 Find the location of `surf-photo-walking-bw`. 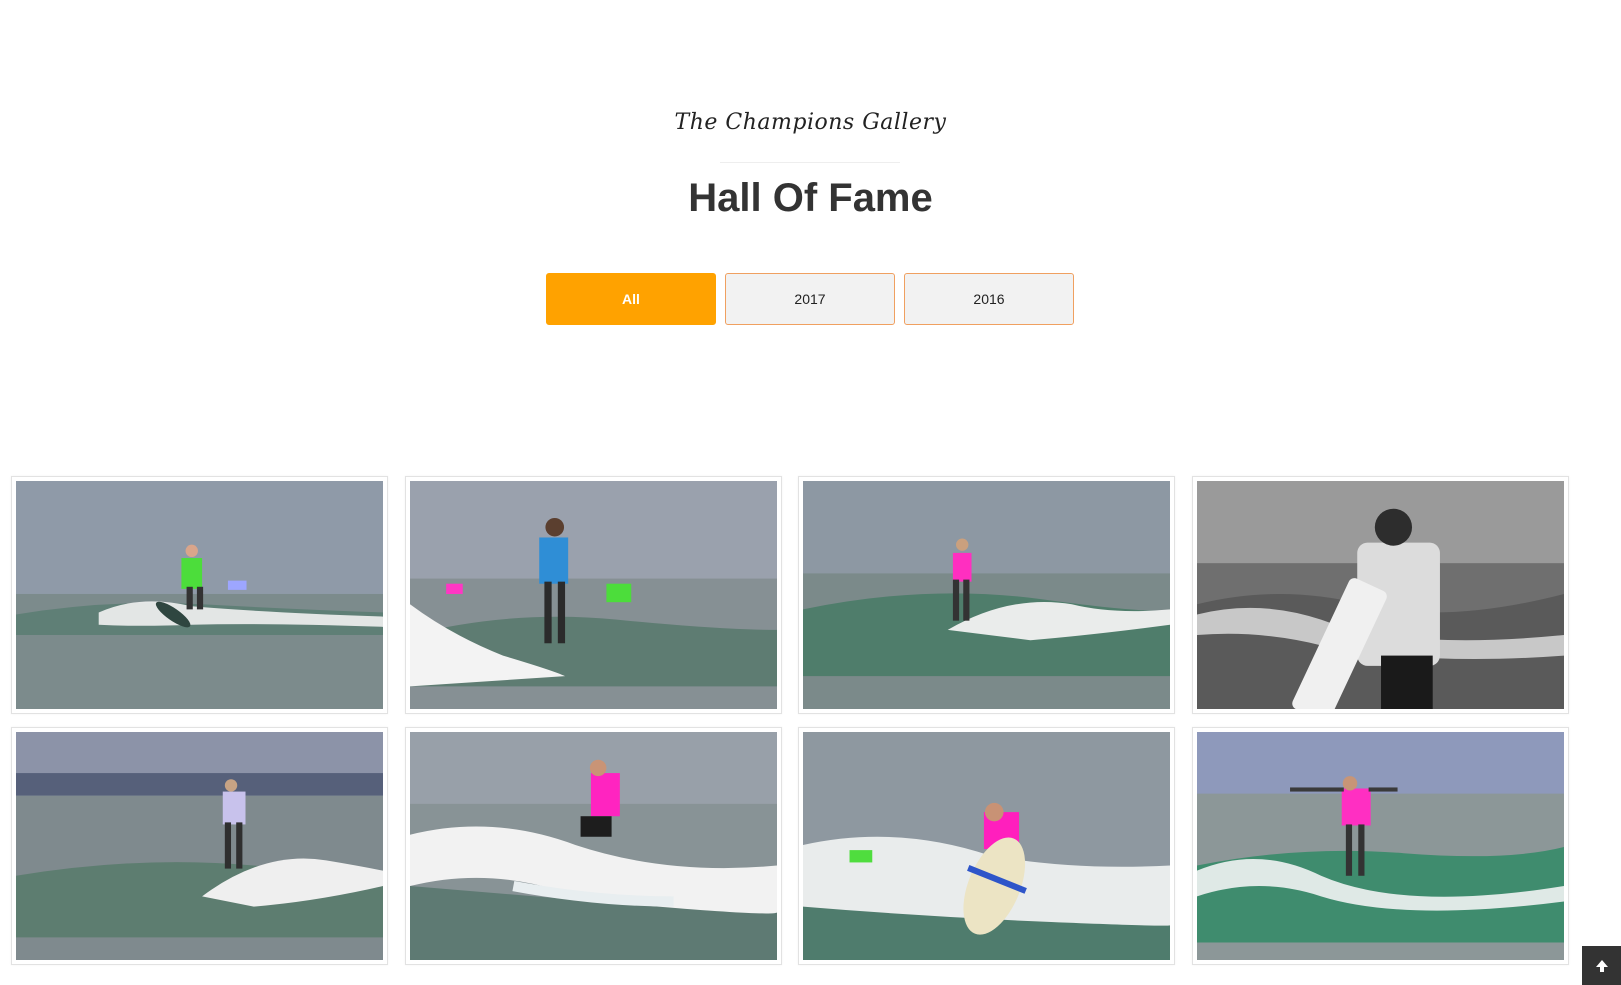

surf-photo-walking-bw is located at coordinates (1380, 595).